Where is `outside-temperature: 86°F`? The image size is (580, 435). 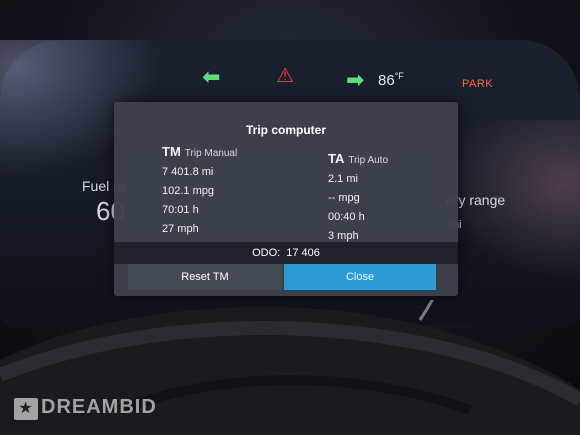
outside-temperature: 86°F is located at coordinates (391, 80).